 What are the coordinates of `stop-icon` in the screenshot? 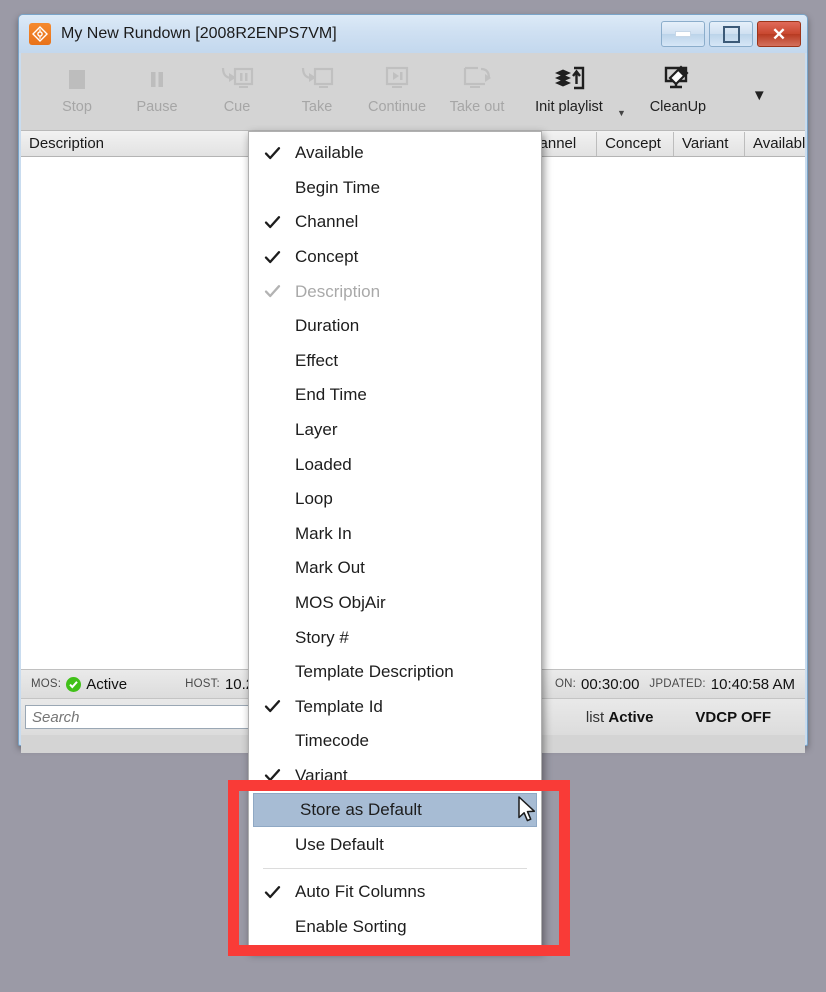 It's located at (77, 79).